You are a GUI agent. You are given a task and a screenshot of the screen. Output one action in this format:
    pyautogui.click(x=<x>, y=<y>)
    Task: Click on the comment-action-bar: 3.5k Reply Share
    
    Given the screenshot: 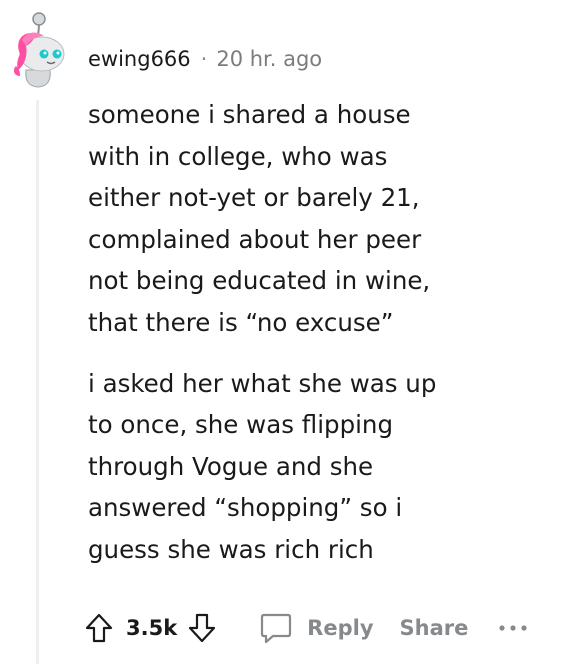 What is the action you would take?
    pyautogui.click(x=306, y=628)
    